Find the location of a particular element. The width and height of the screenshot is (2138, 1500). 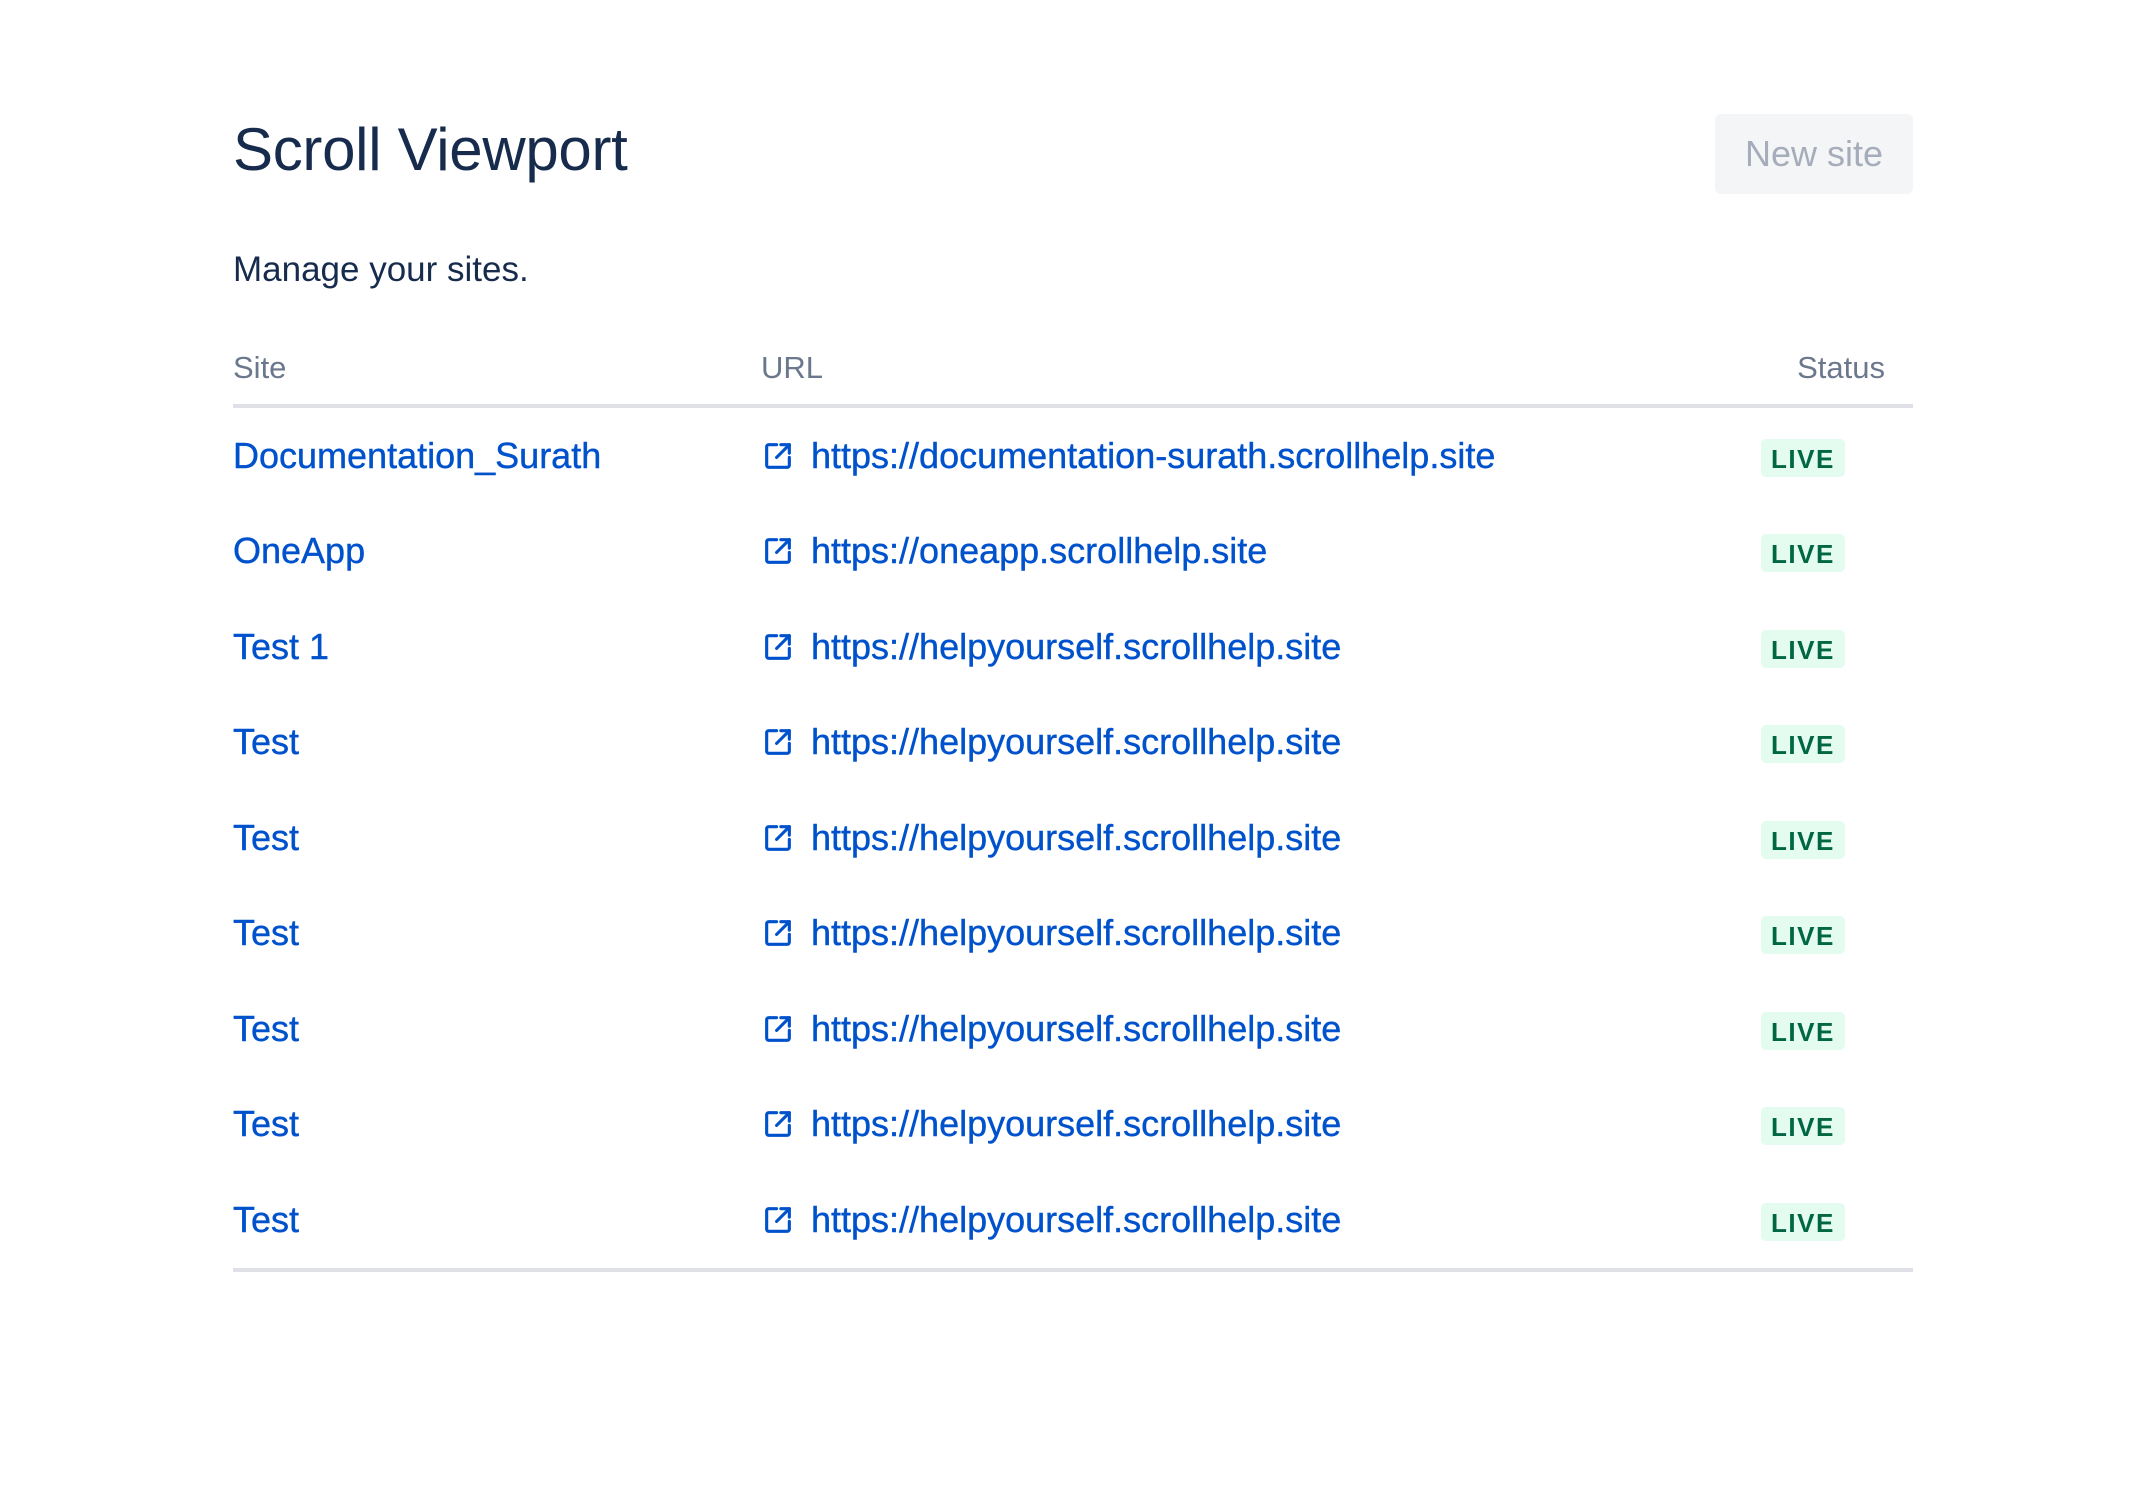

url-cell: https://oneapp.scrollhelp.site is located at coordinates (1261, 552).